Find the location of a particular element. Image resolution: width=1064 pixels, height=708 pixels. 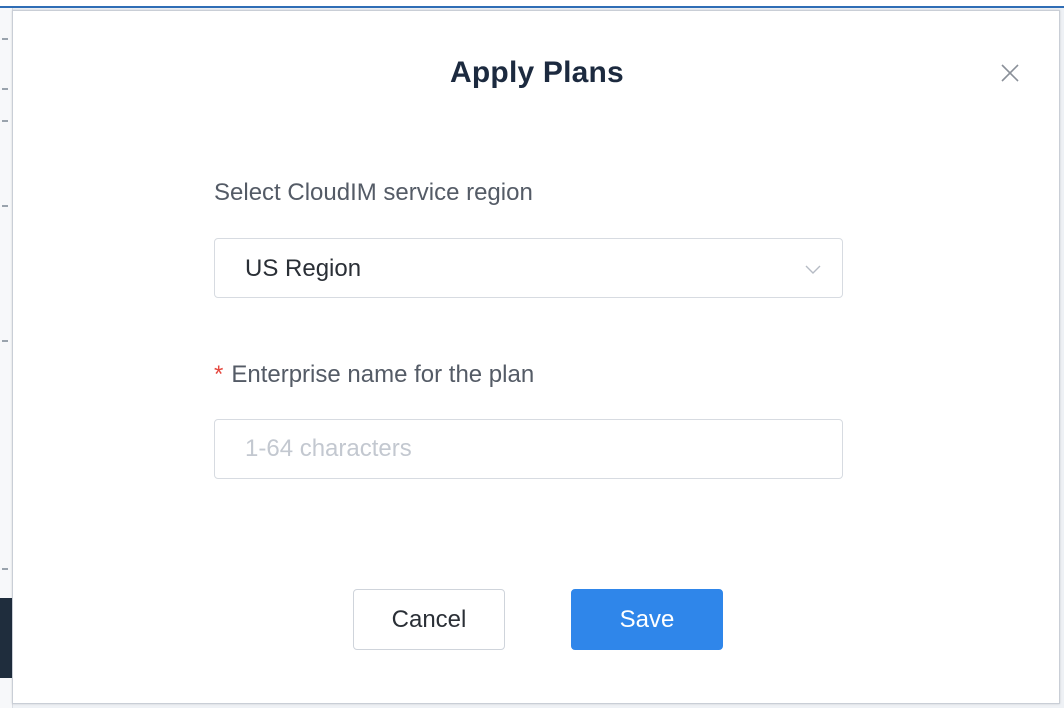

enterprise-name-input is located at coordinates (528, 449).